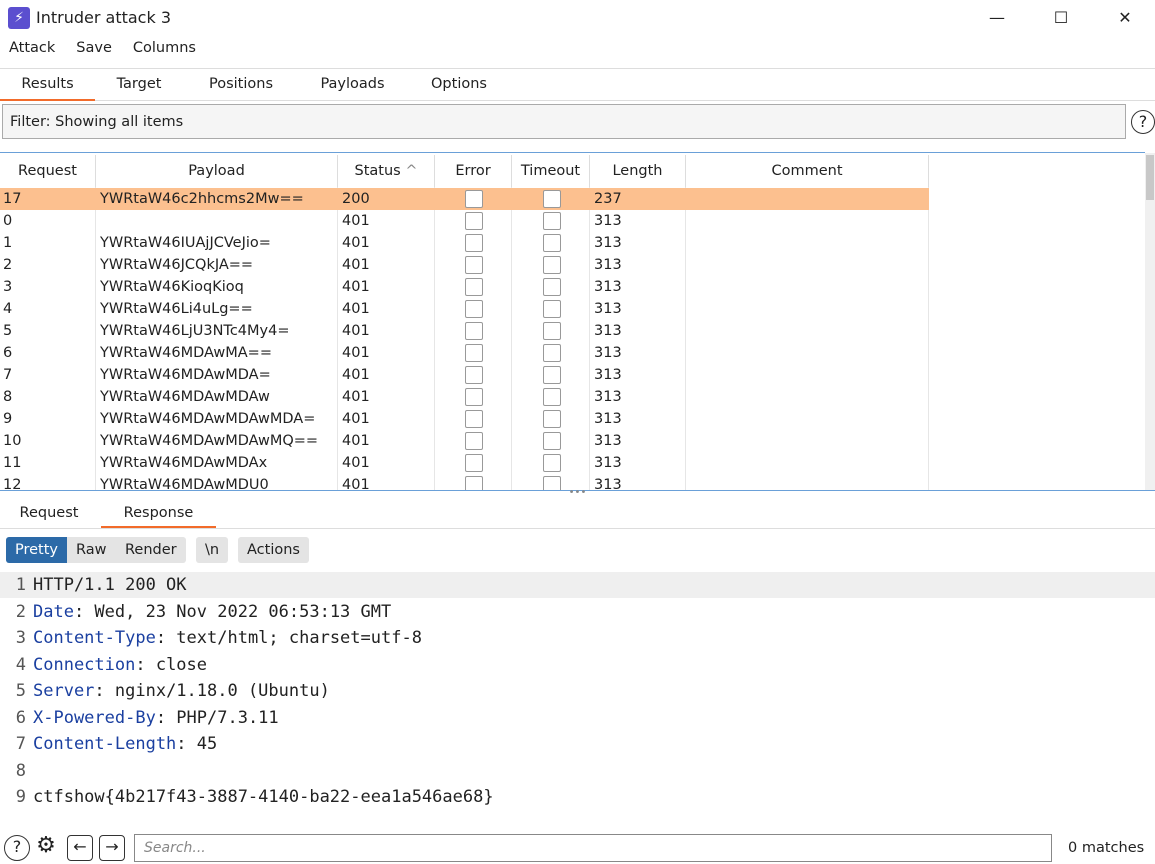 This screenshot has width=1155, height=864. What do you see at coordinates (158, 513) in the screenshot?
I see `tab-response: Response` at bounding box center [158, 513].